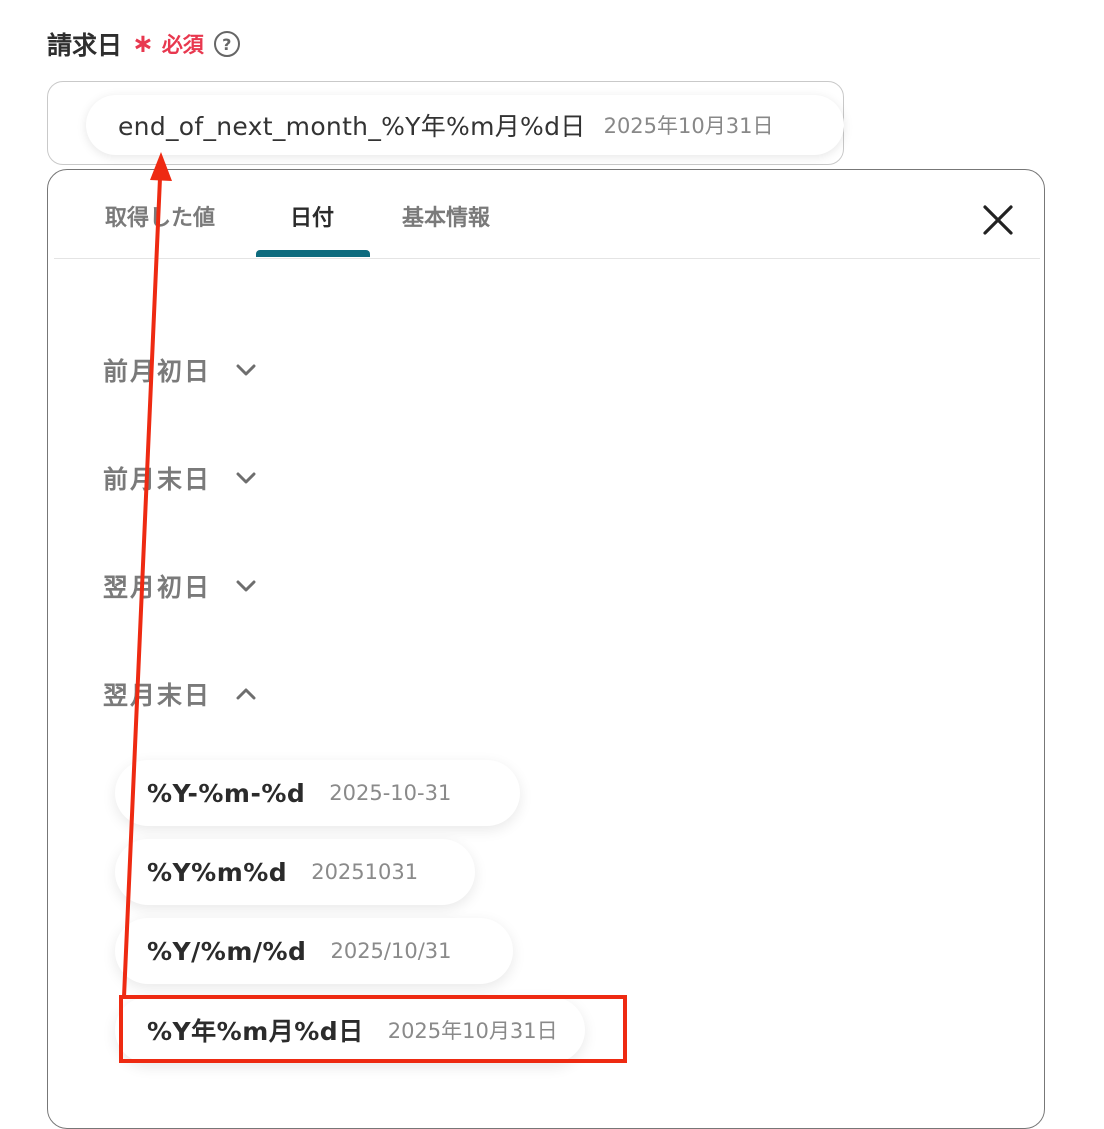 The width and height of the screenshot is (1104, 1129). I want to click on option-format: %Y年%m月%d日, so click(255, 1031).